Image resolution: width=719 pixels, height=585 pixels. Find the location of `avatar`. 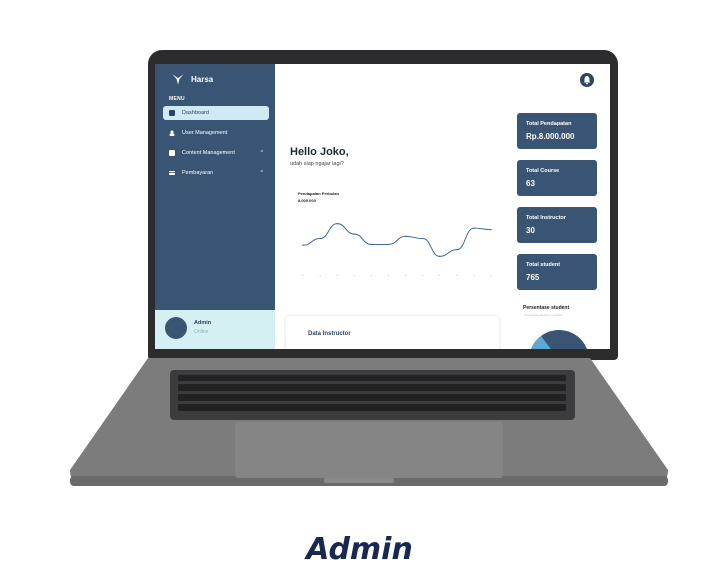

avatar is located at coordinates (176, 328).